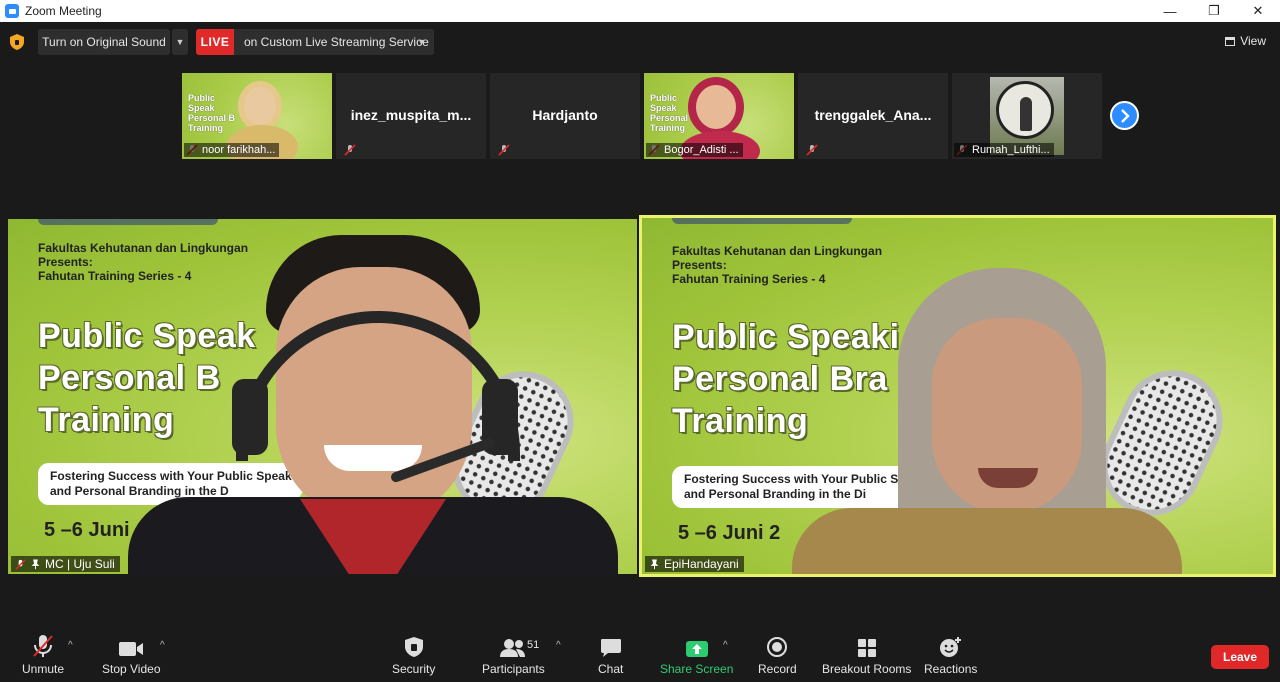 The image size is (1280, 682). Describe the element at coordinates (533, 645) in the screenshot. I see `participants-count: 51` at that location.